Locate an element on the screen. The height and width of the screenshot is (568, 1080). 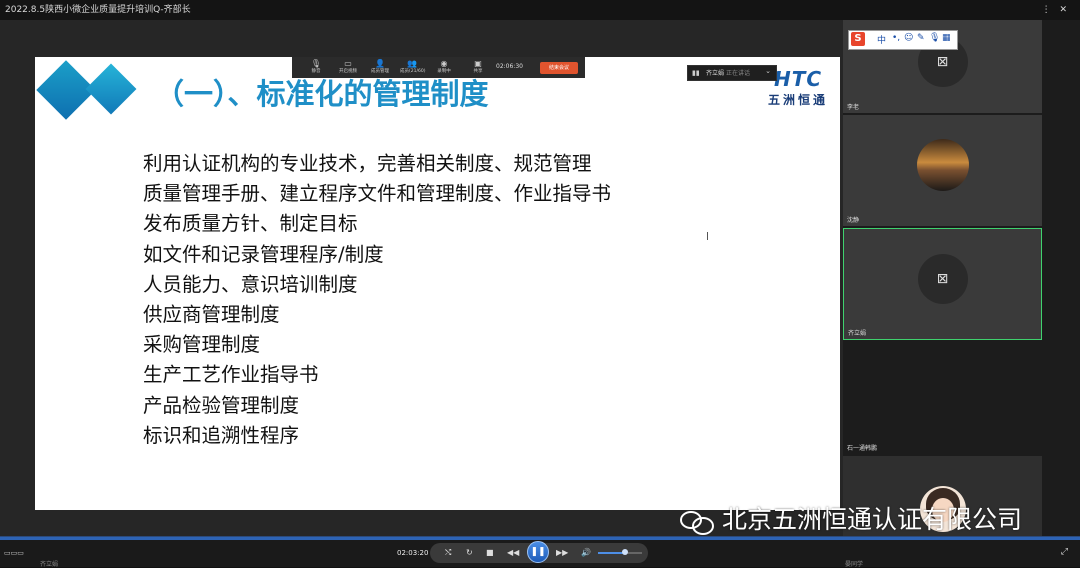
sogou-logo-icon: S is located at coordinates (858, 39).